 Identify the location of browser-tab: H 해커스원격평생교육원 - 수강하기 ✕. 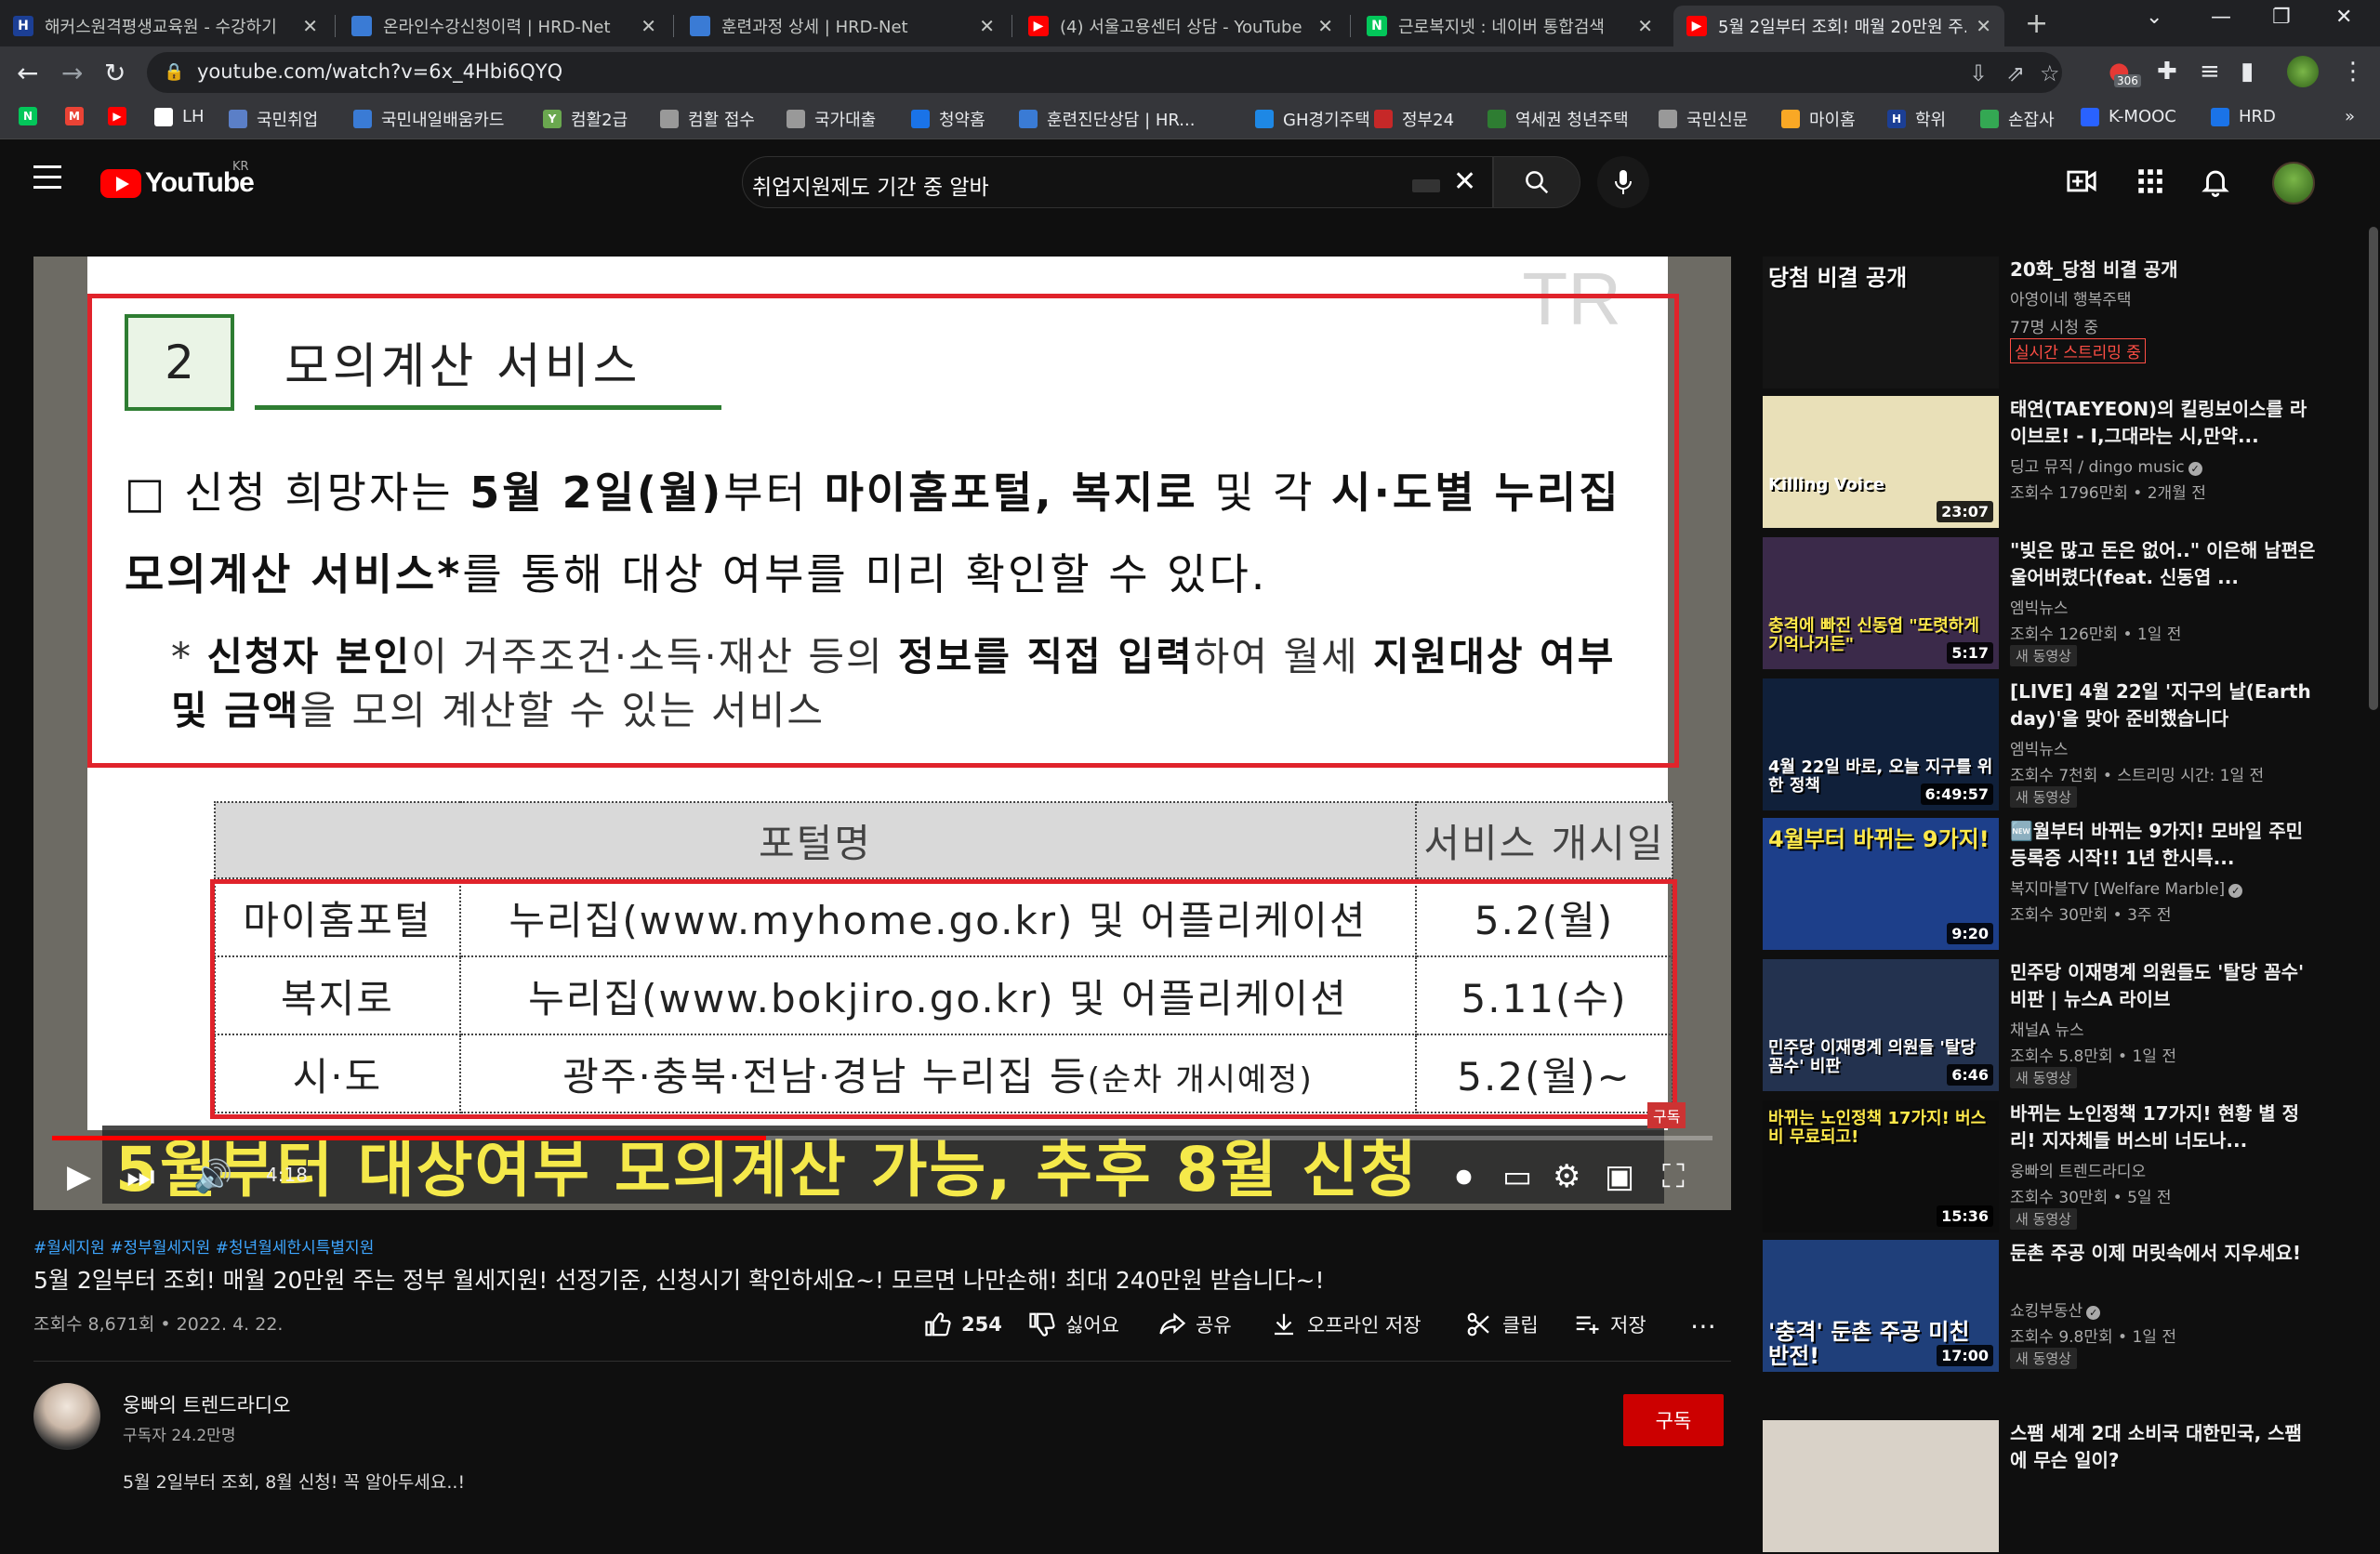
(165, 26).